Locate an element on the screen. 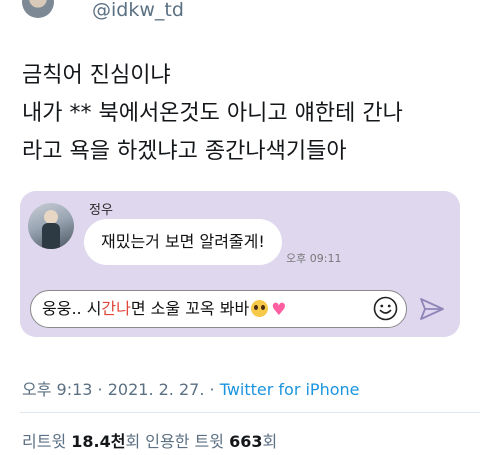 The height and width of the screenshot is (455, 480). sender-avatar is located at coordinates (51, 226).